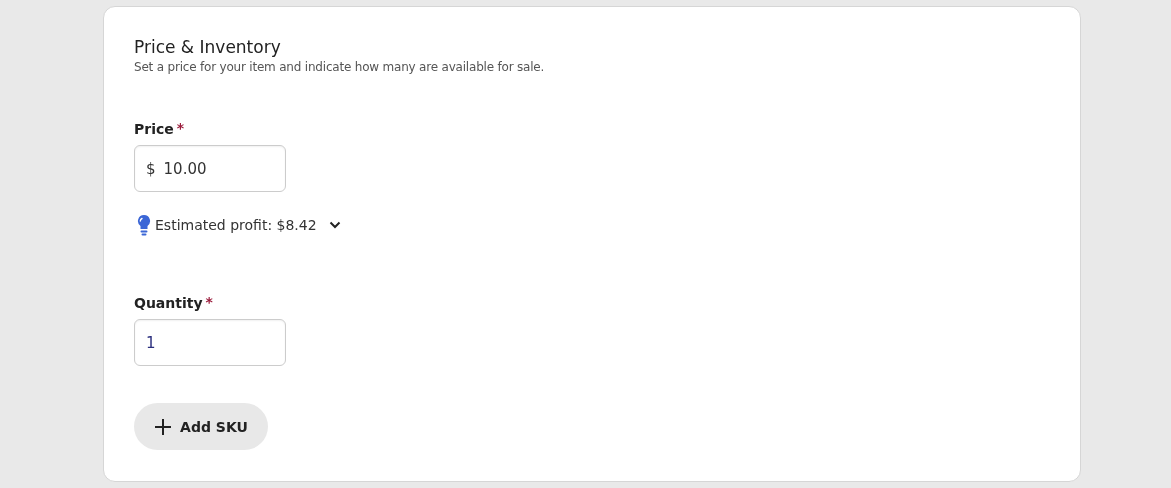 The height and width of the screenshot is (488, 1171). What do you see at coordinates (185, 168) in the screenshot?
I see `field-value: 10.00` at bounding box center [185, 168].